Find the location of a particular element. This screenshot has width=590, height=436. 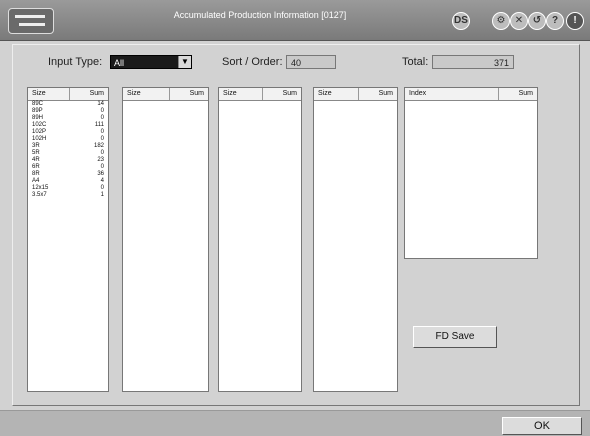

sum-cell: 36 is located at coordinates (100, 174).